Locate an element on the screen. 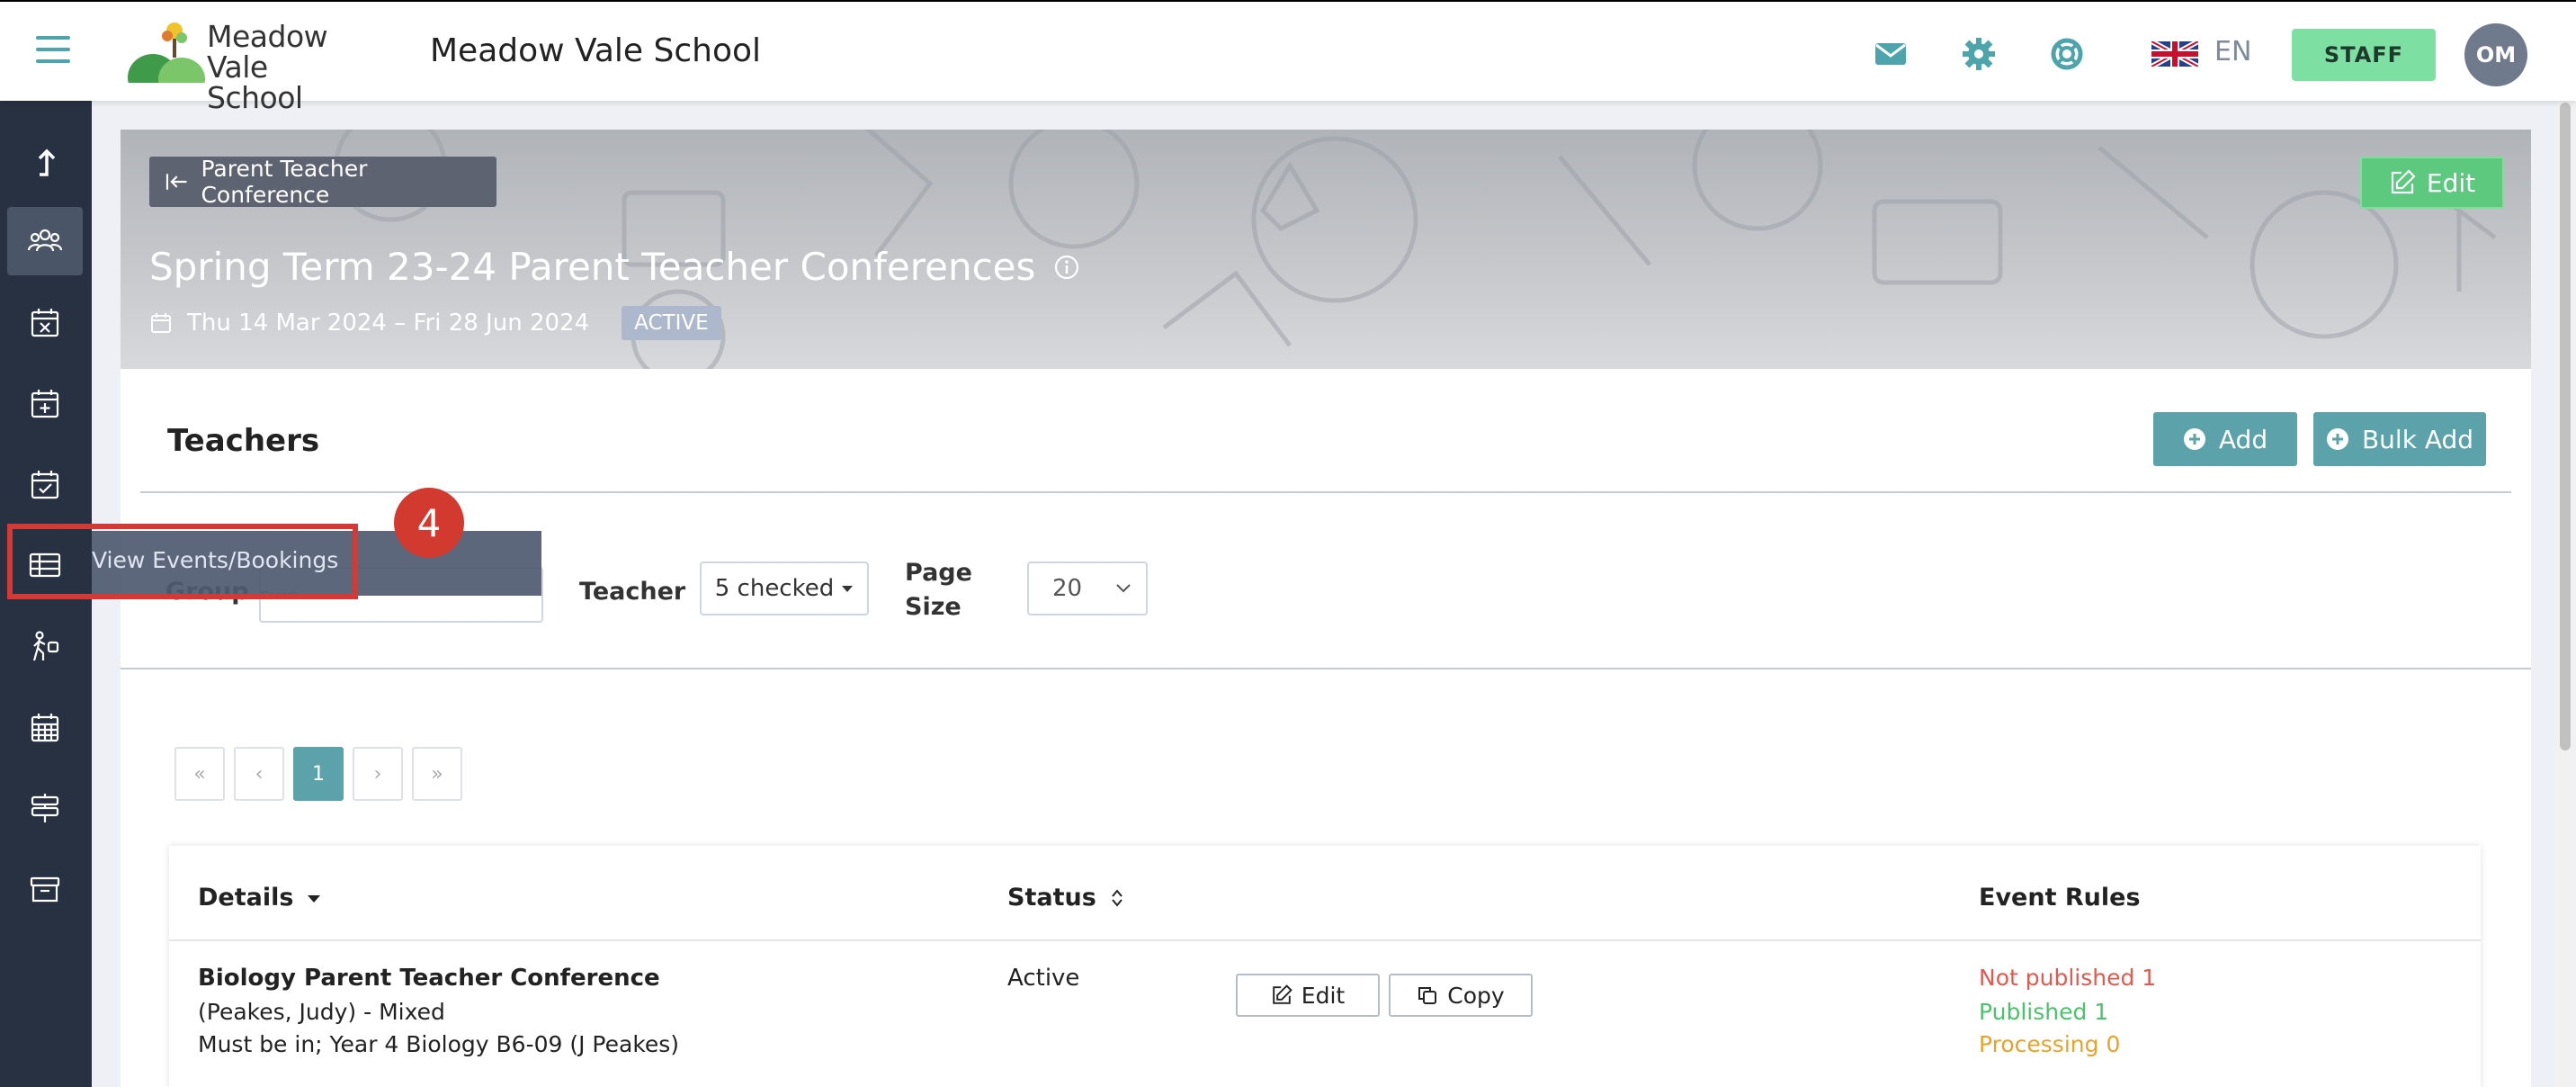  sidebar-item-users is located at coordinates (45, 241).